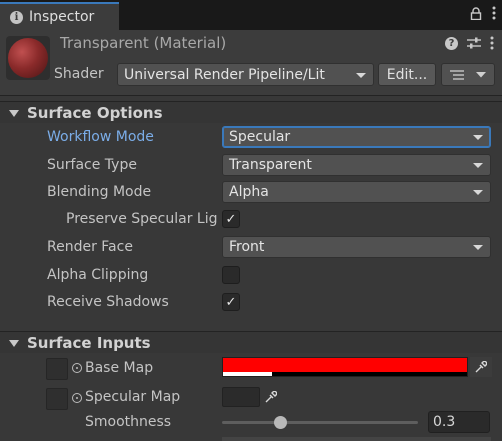  Describe the element at coordinates (92, 165) in the screenshot. I see `surface-type-label: Surface Type` at that location.